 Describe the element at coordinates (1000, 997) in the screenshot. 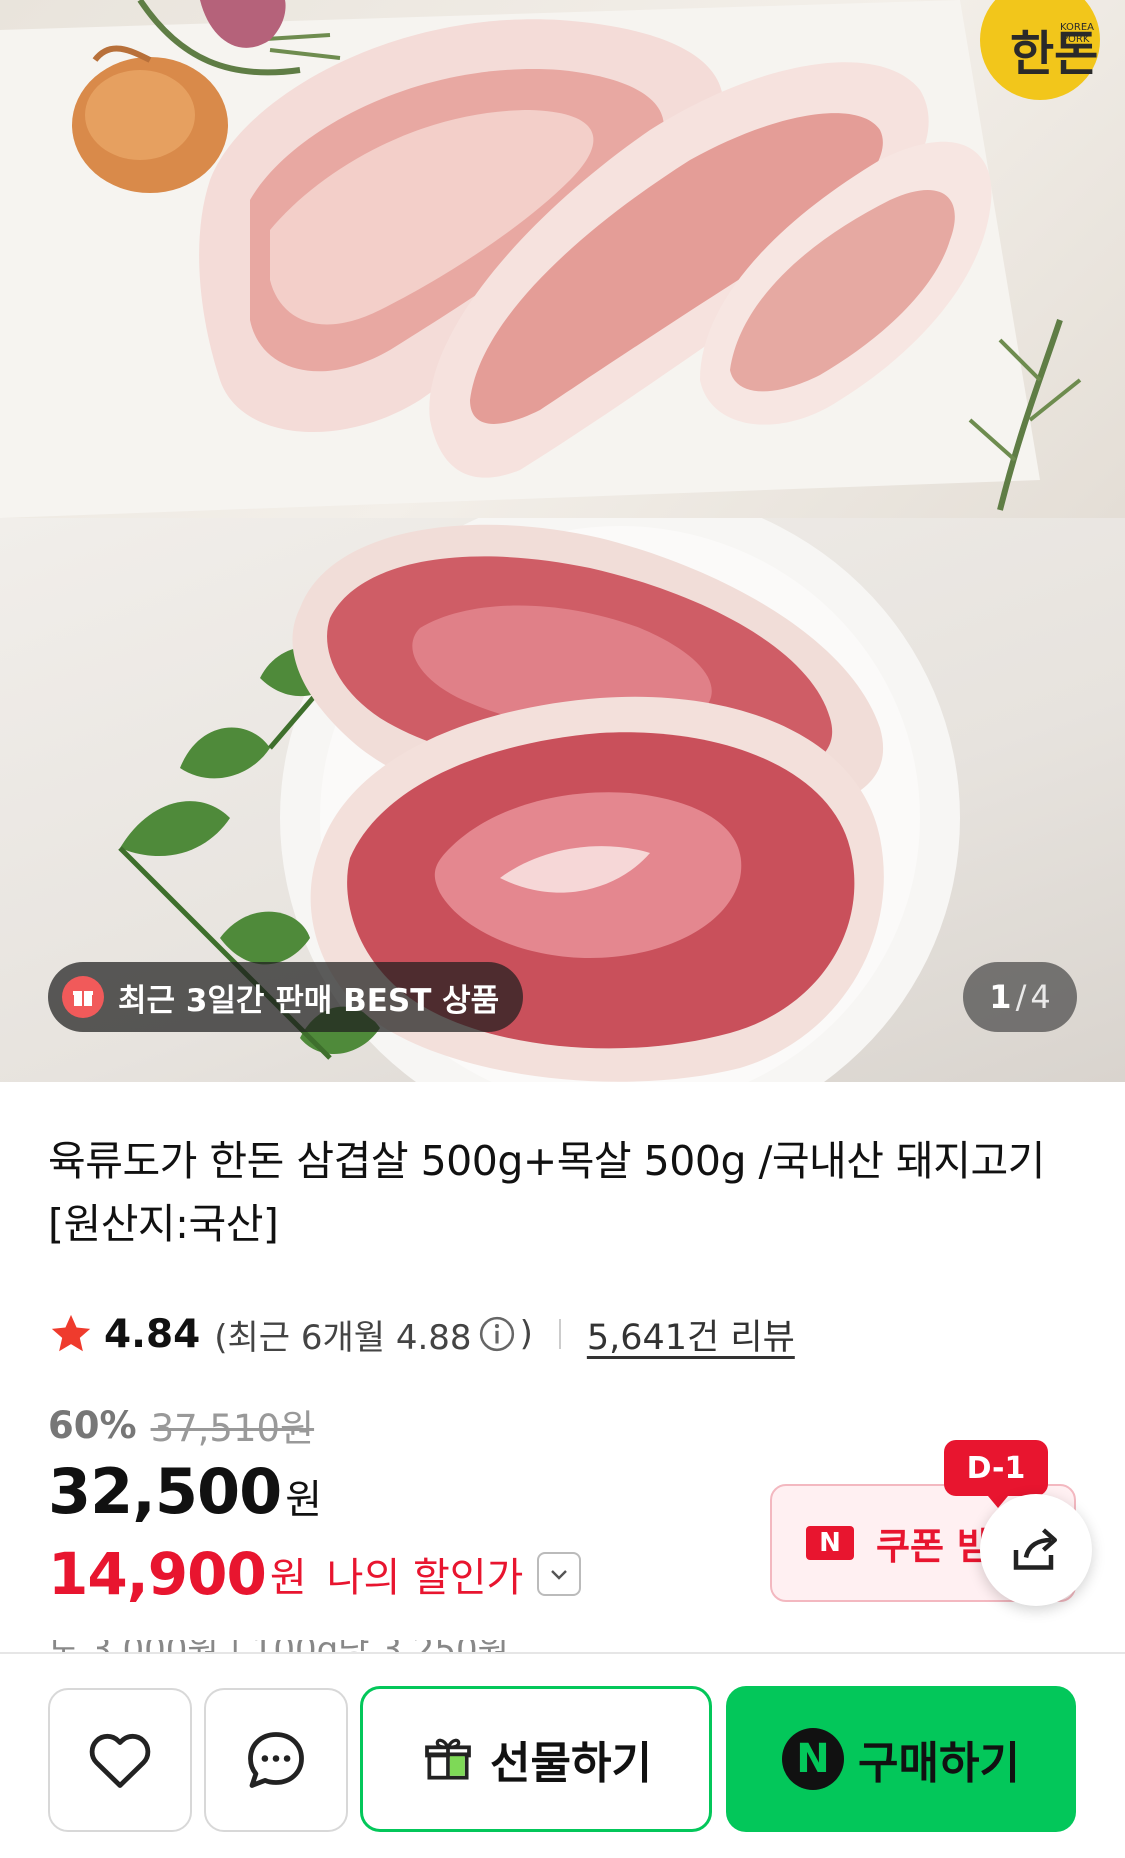

I see `image-counter-current: 1` at that location.